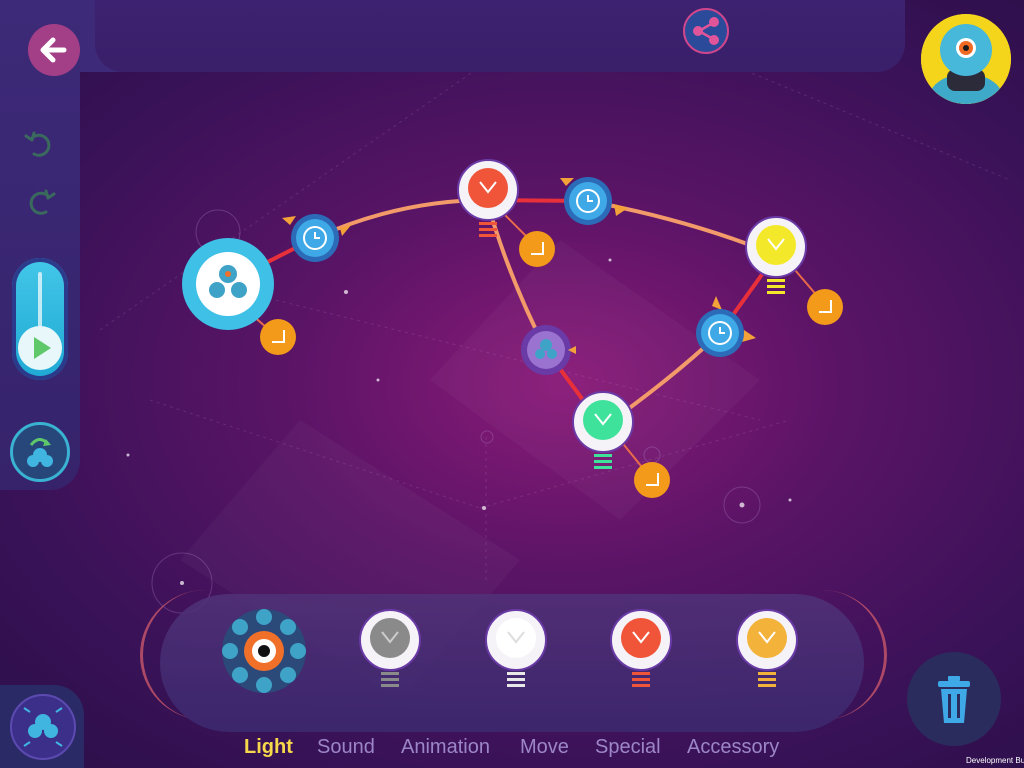 The image size is (1024, 768). What do you see at coordinates (767, 648) in the screenshot?
I see `palette-light-orange` at bounding box center [767, 648].